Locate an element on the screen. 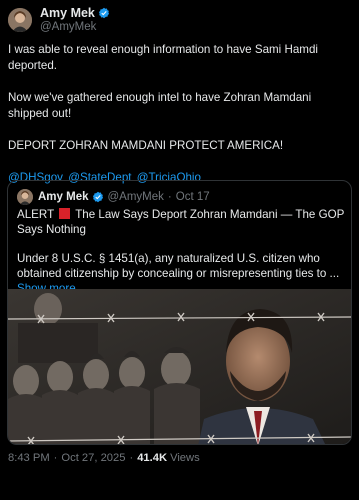  red-square-icon is located at coordinates (65, 213).